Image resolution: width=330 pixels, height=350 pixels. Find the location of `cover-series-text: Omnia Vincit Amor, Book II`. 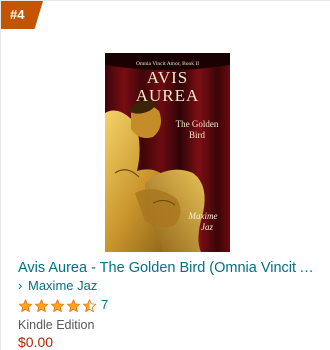

cover-series-text: Omnia Vincit Amor, Book II is located at coordinates (167, 64).